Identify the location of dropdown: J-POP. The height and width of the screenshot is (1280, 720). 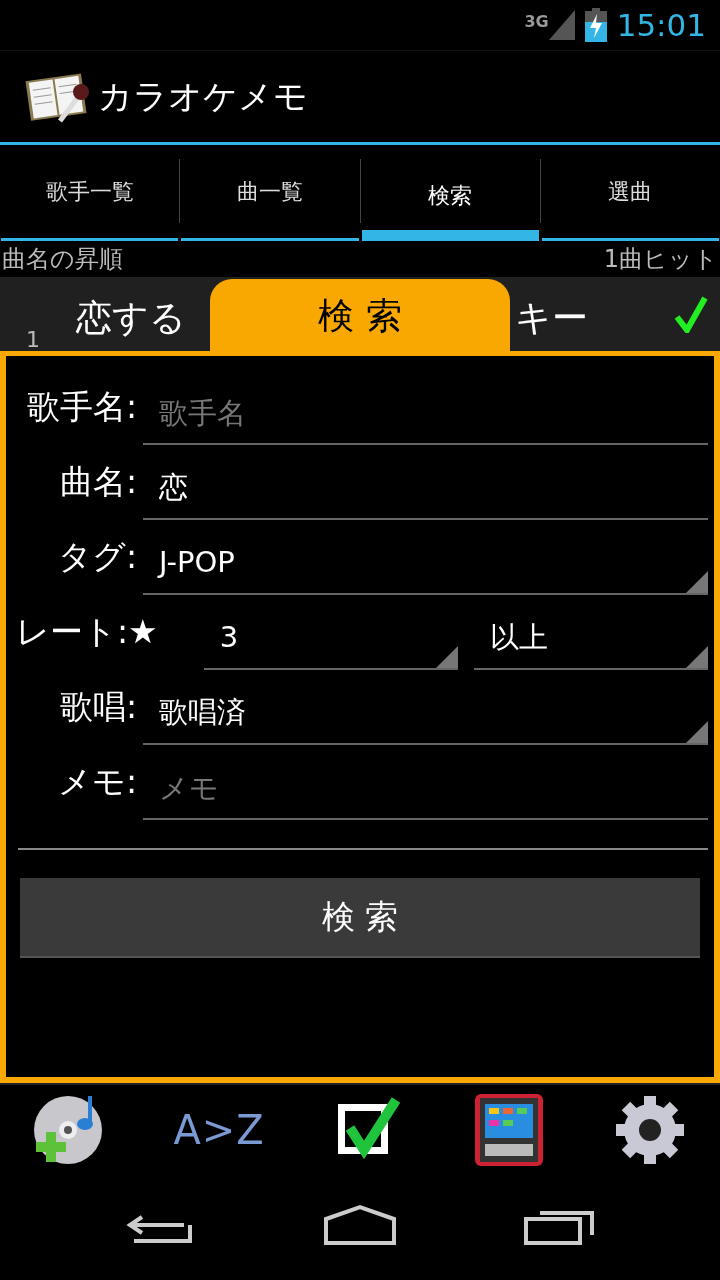
(425, 564).